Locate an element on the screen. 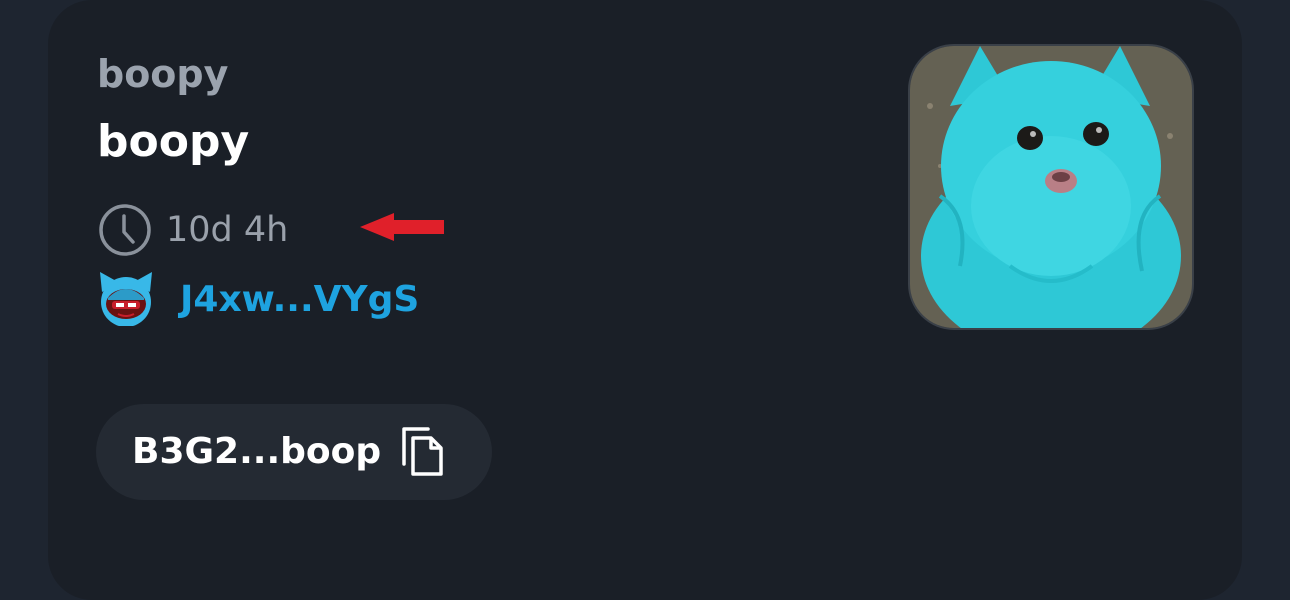 The height and width of the screenshot is (600, 1290). token-age-row: 10d 4h is located at coordinates (193, 230).